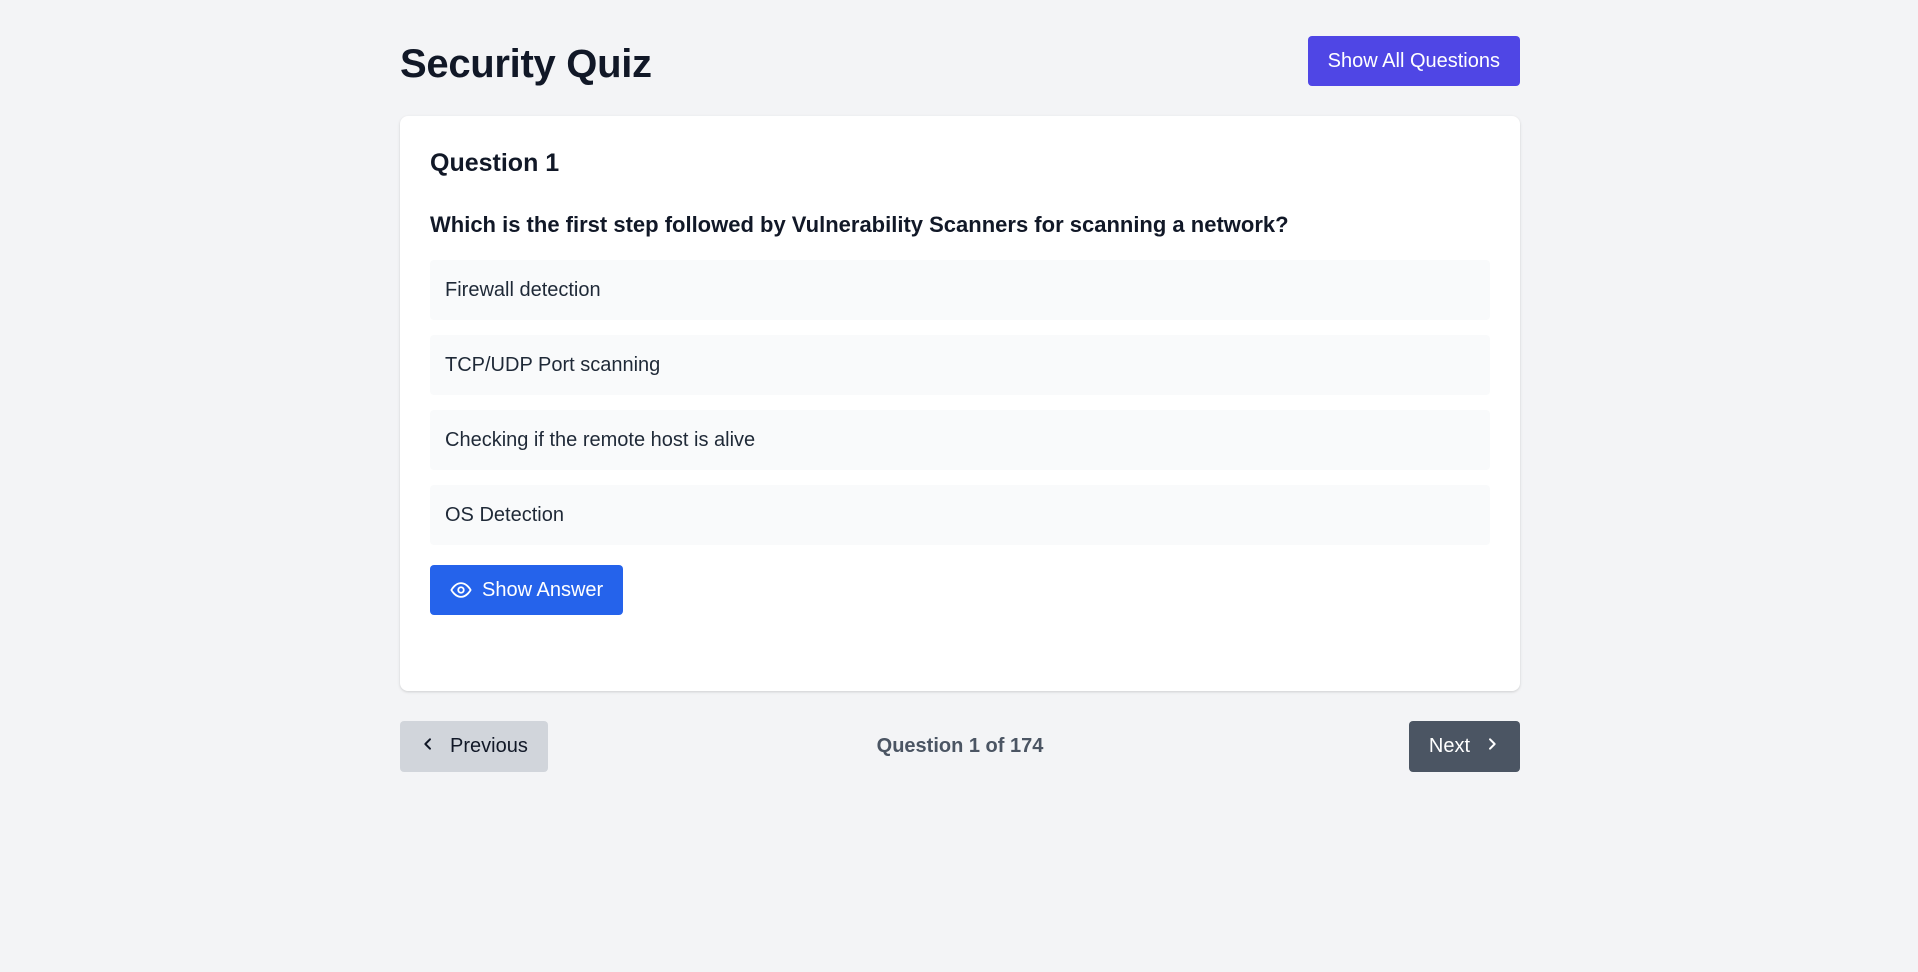 The image size is (1918, 972). I want to click on answer-option-label: TCP/UDP Port scanning, so click(553, 364).